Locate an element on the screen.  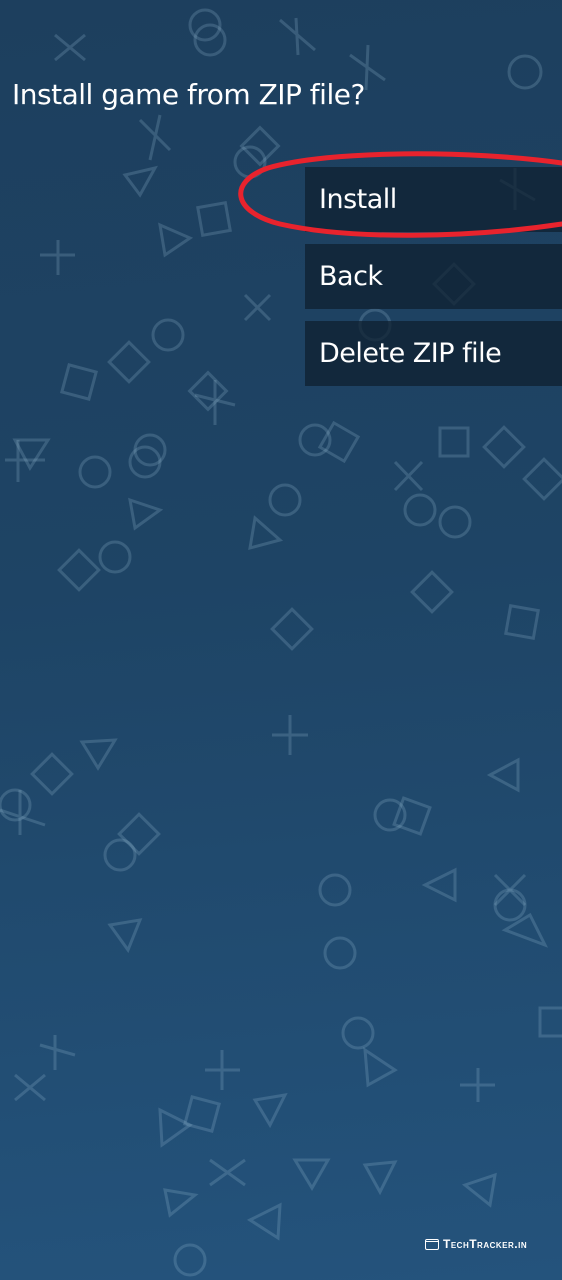
install-options-menu: Install Back Delete ZIP file is located at coordinates (433, 282).